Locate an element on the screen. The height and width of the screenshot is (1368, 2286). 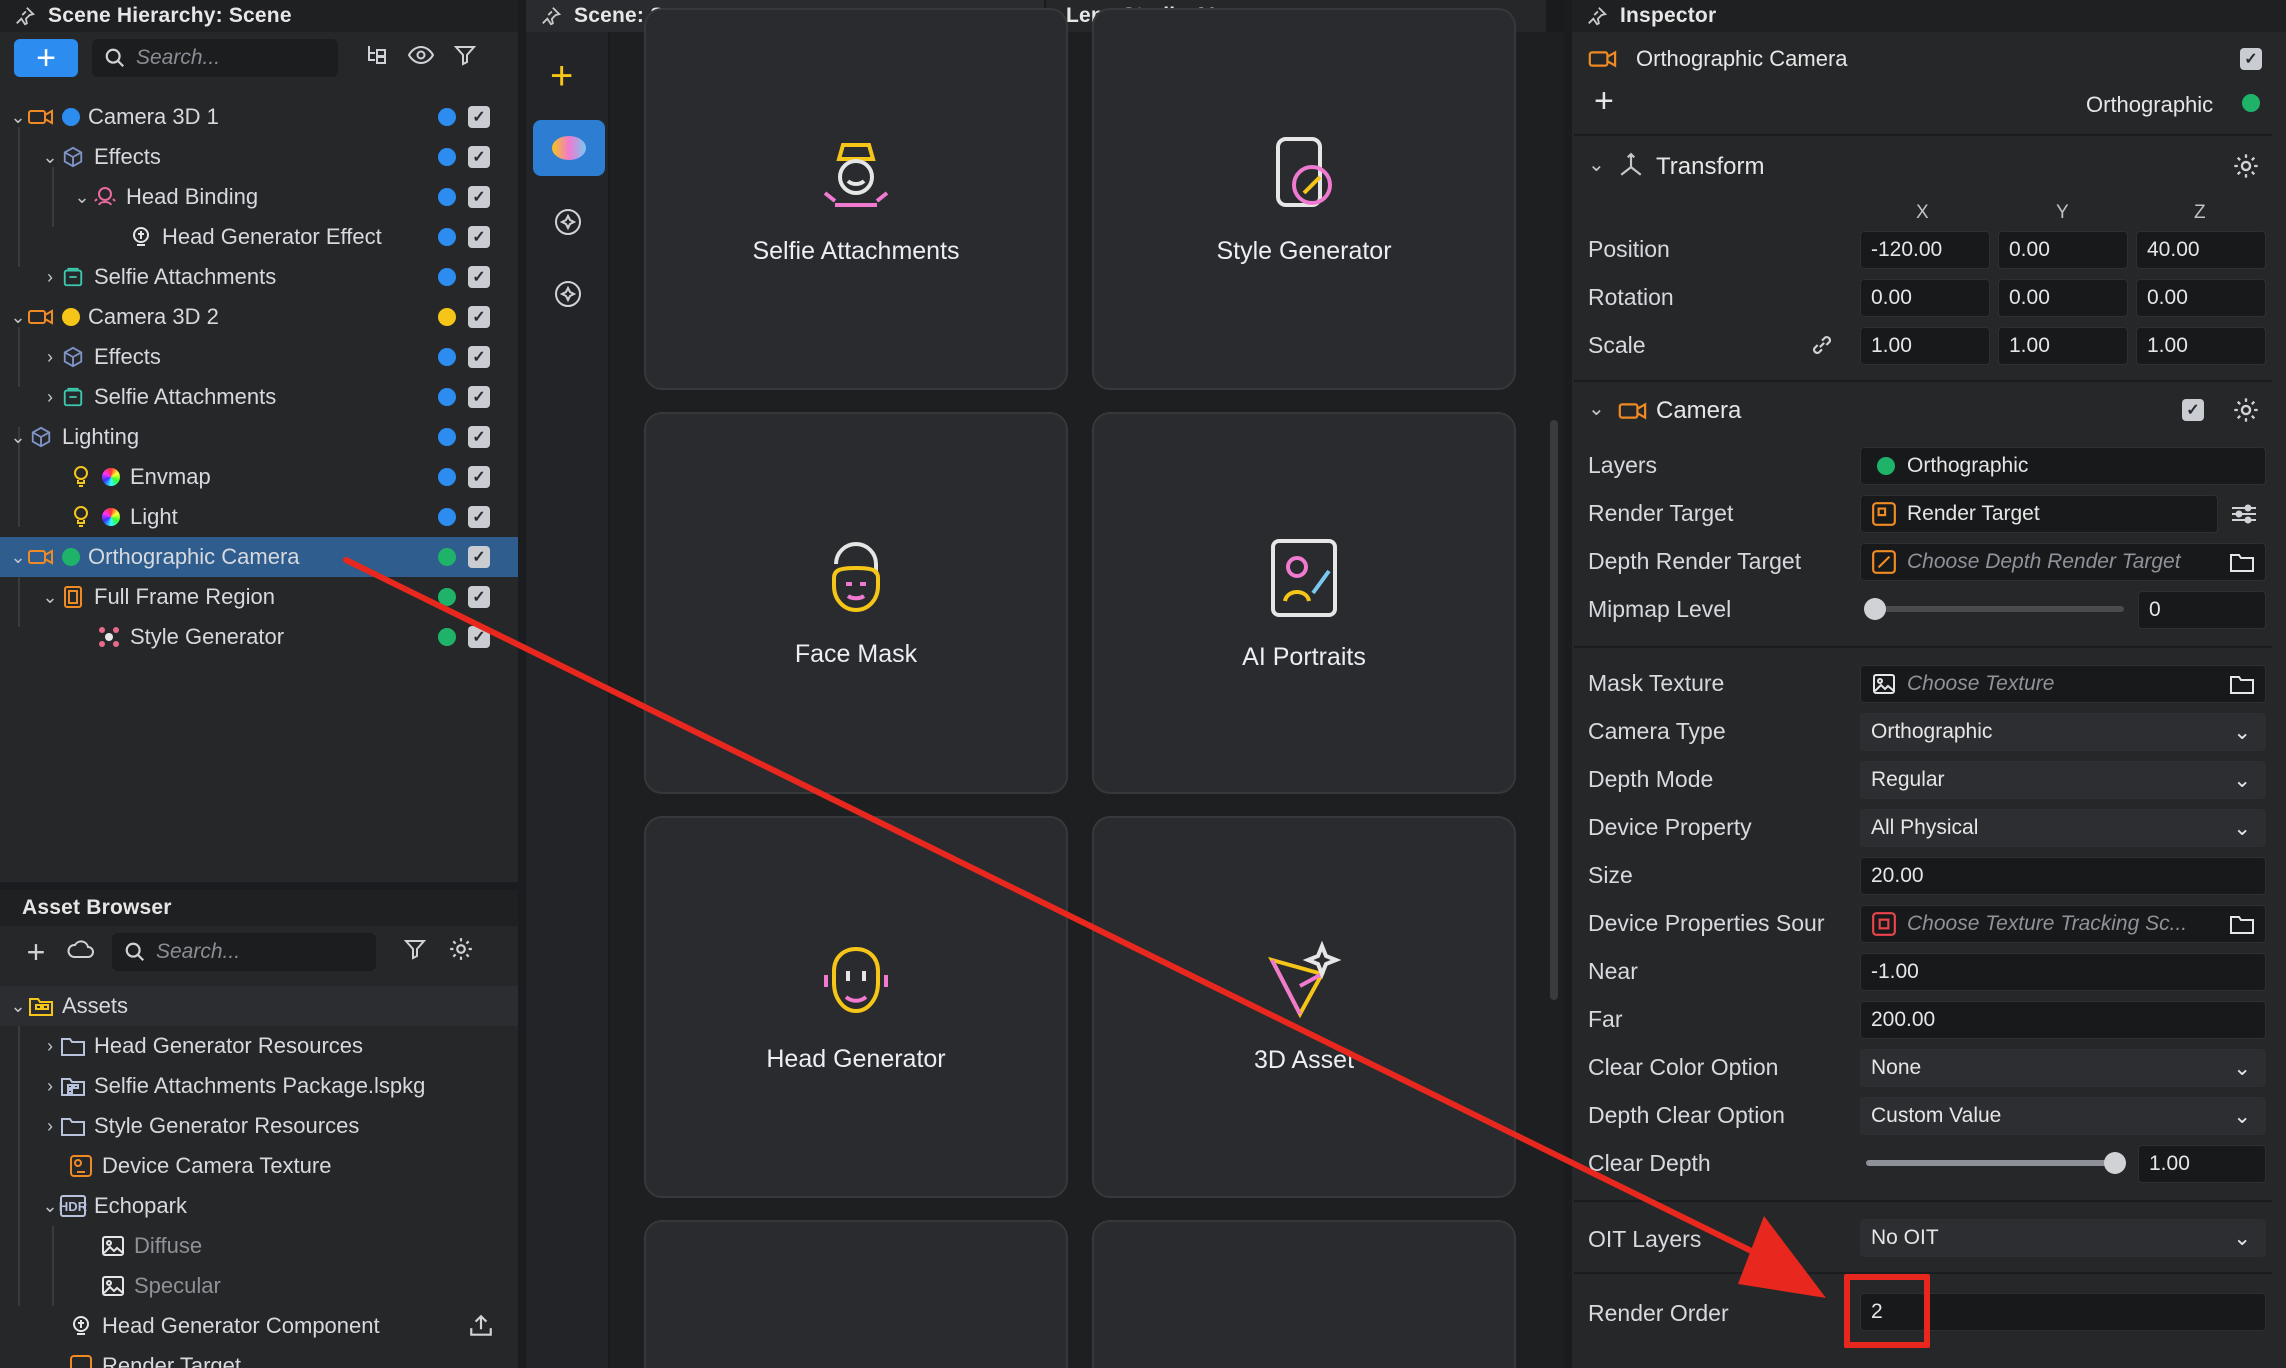
tree-row-style-generator: Style Generator ✓ is located at coordinates (259, 637).